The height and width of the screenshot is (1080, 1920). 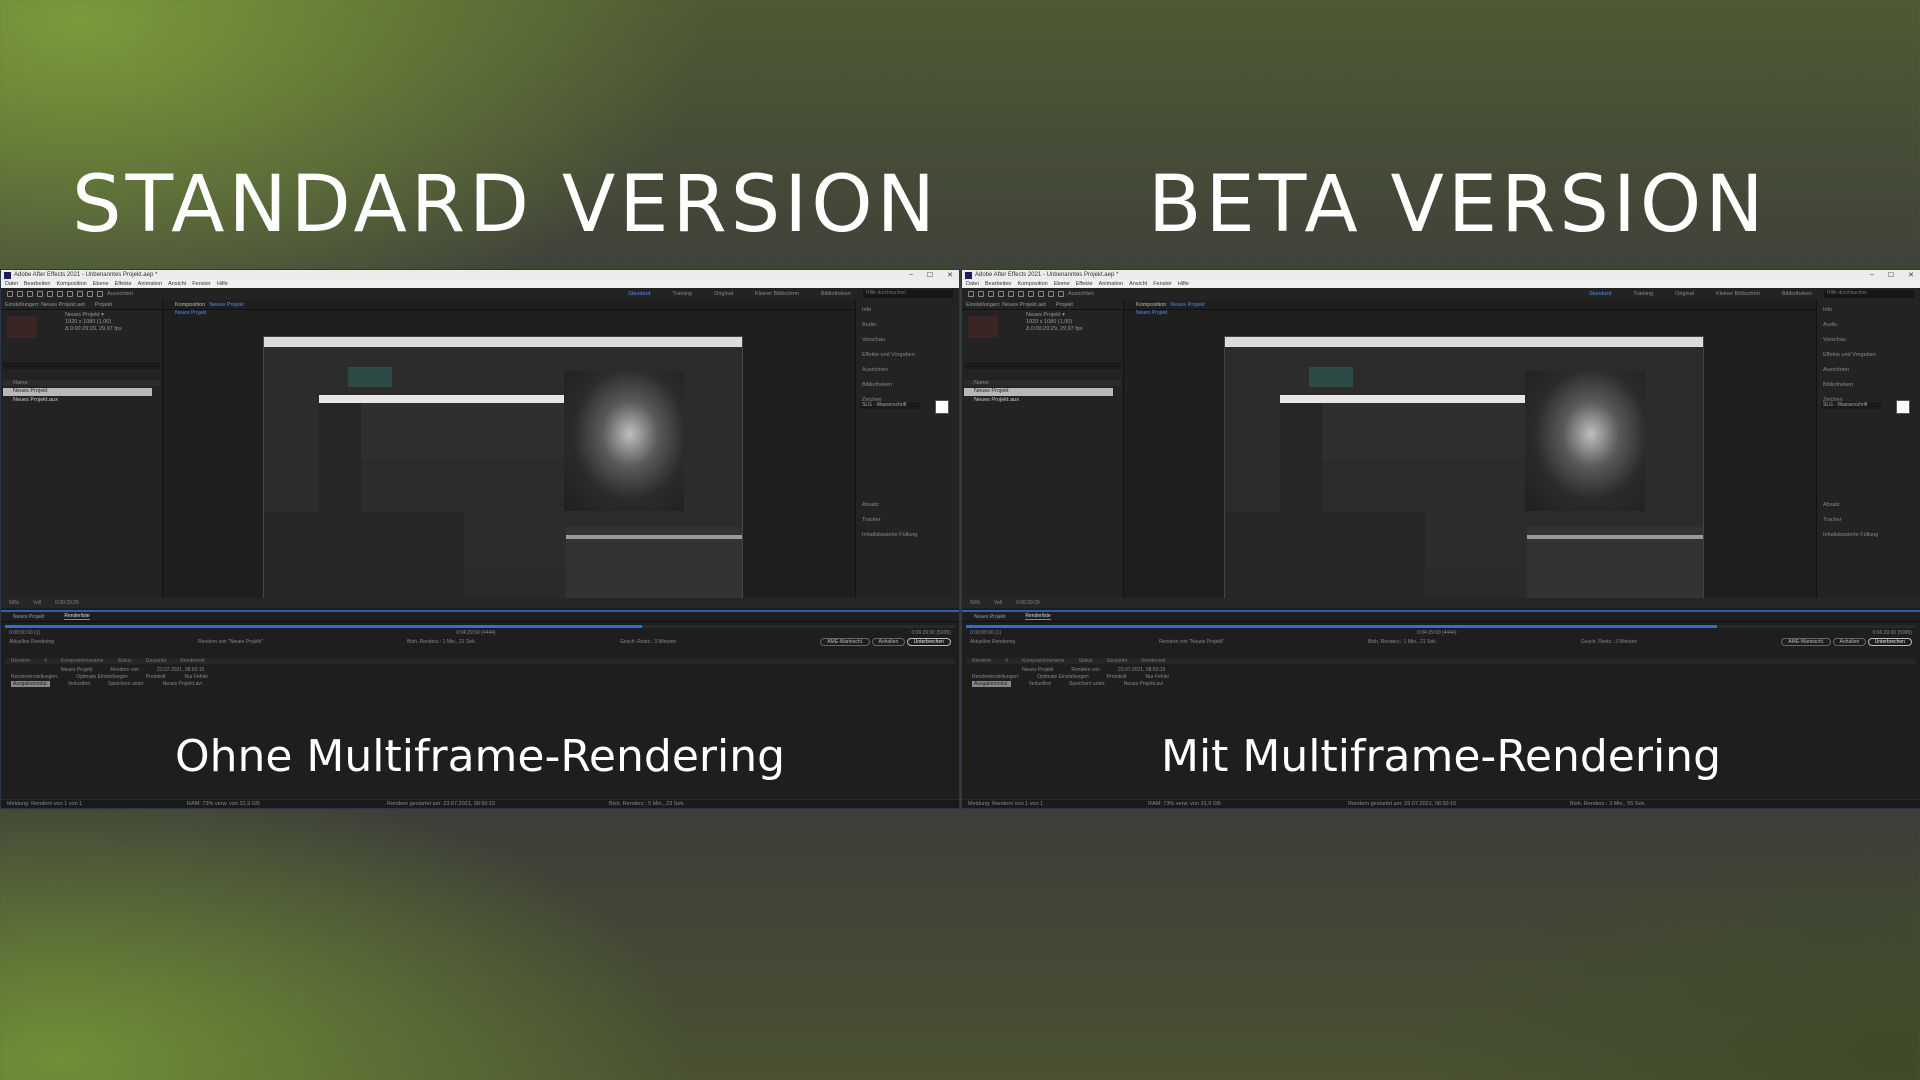 What do you see at coordinates (82, 661) in the screenshot?
I see `column-comp-name: Kompositionsname` at bounding box center [82, 661].